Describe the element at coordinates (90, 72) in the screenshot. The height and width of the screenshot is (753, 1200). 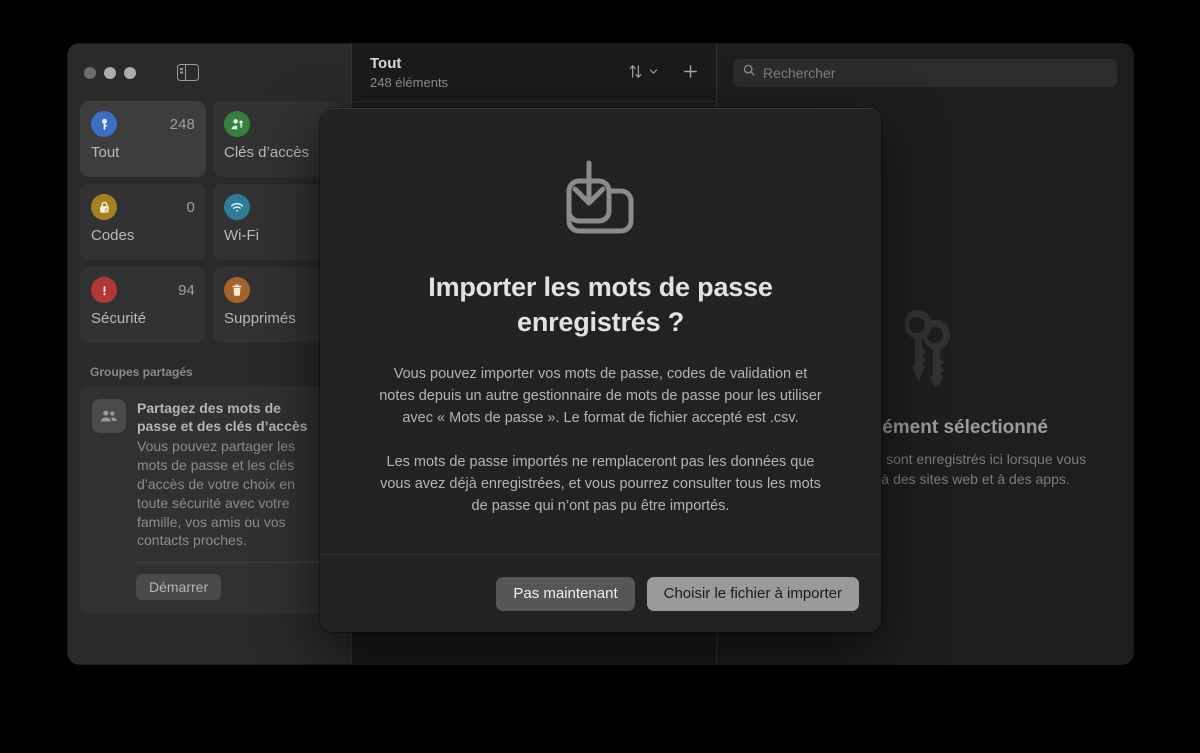
I see `close-button-icon` at that location.